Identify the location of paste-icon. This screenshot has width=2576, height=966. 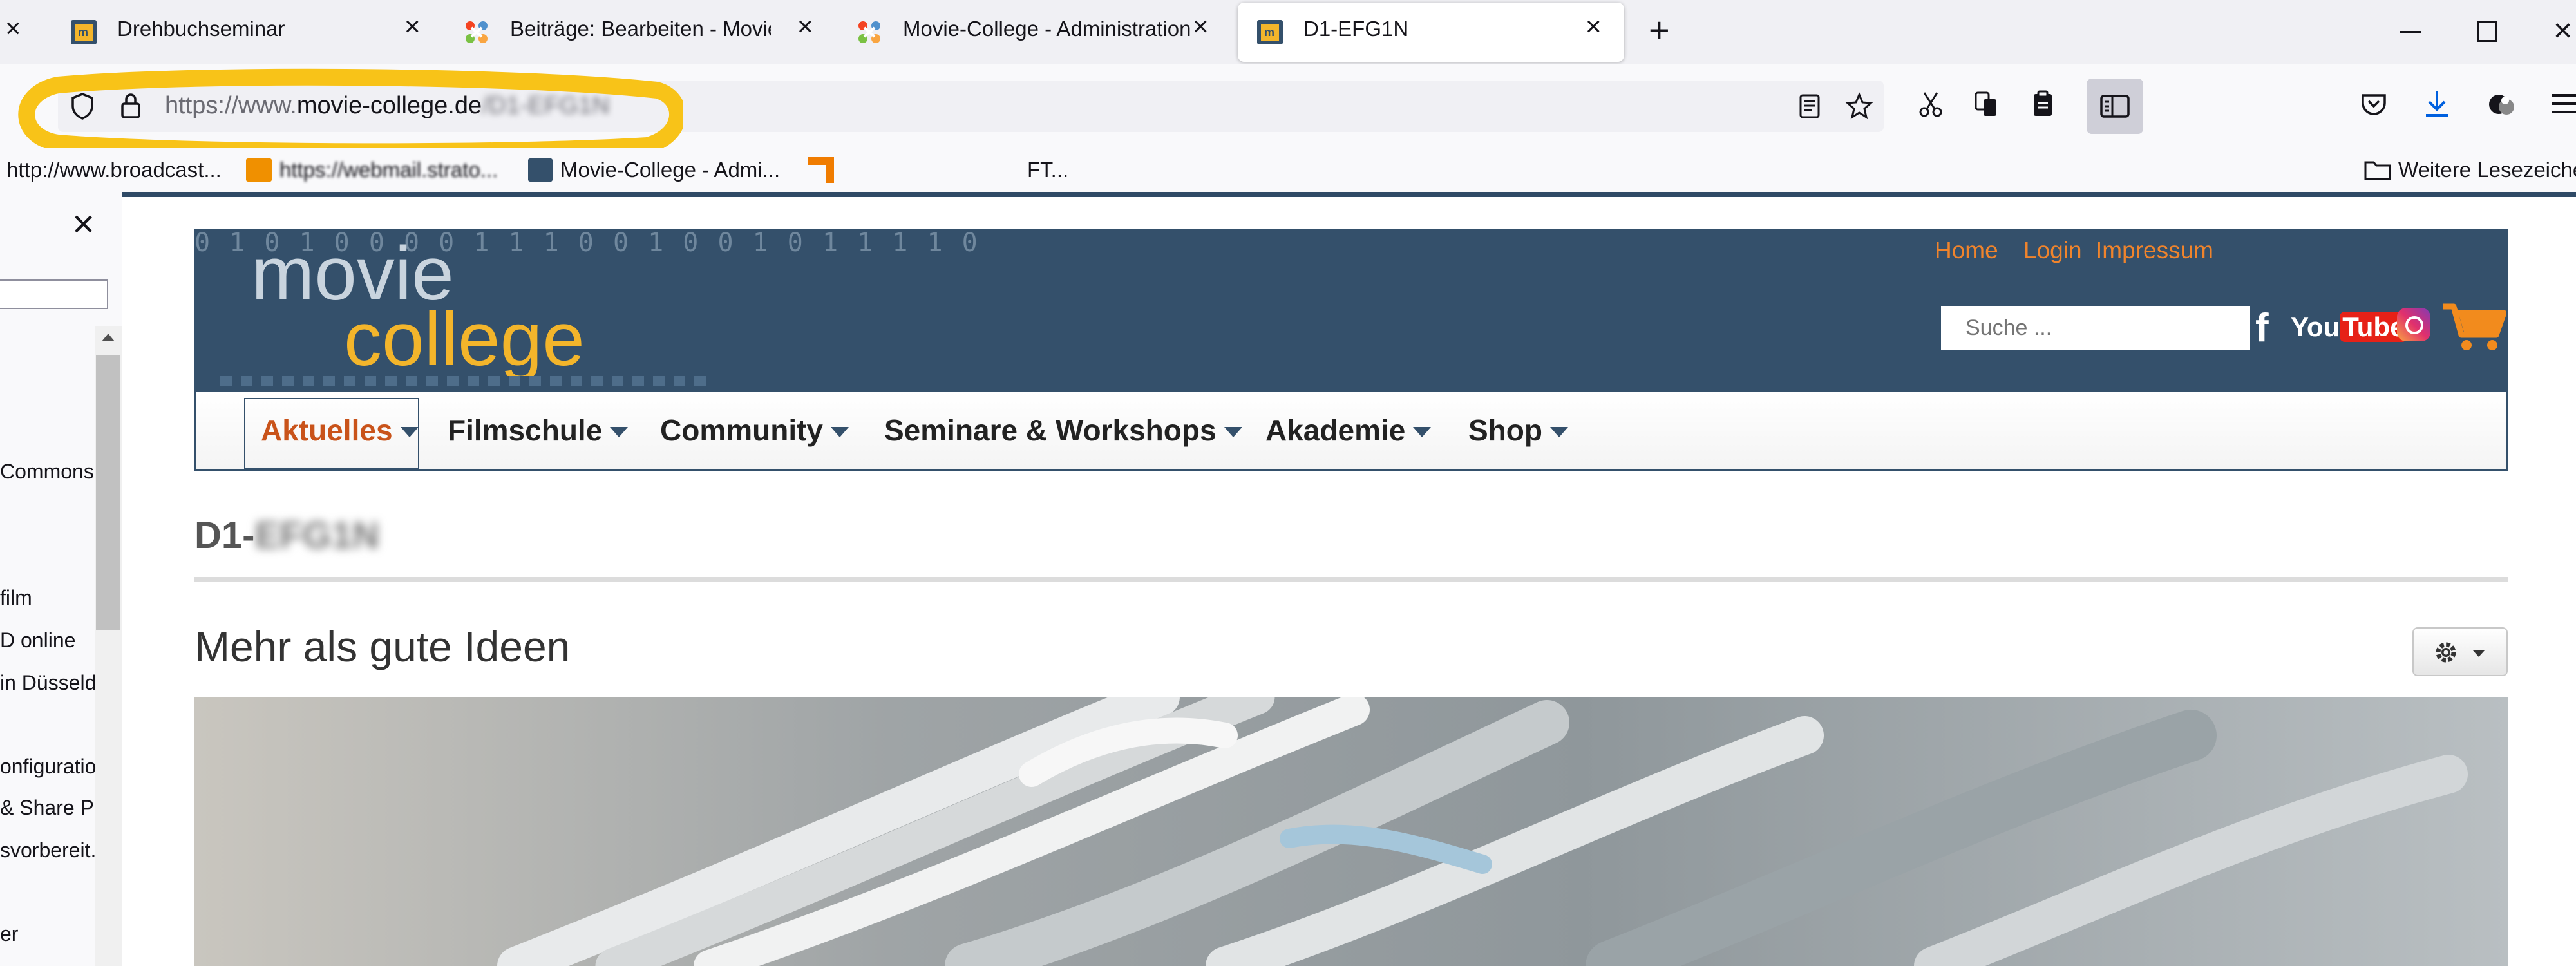
(2043, 104).